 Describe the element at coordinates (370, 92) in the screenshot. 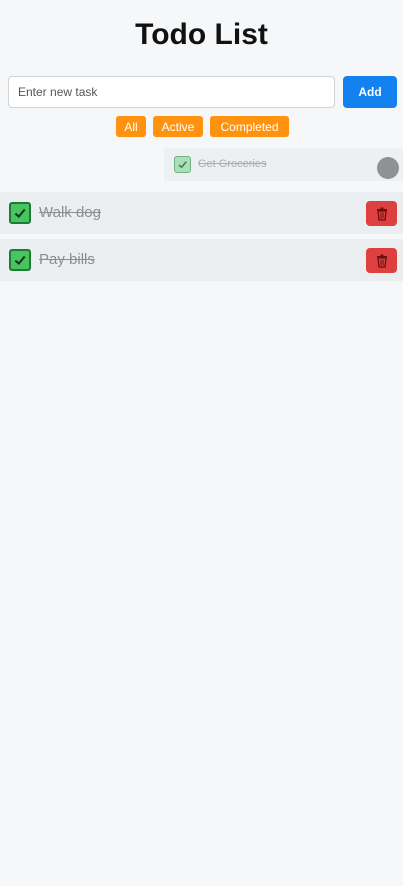

I see `add-task-button: Add` at that location.